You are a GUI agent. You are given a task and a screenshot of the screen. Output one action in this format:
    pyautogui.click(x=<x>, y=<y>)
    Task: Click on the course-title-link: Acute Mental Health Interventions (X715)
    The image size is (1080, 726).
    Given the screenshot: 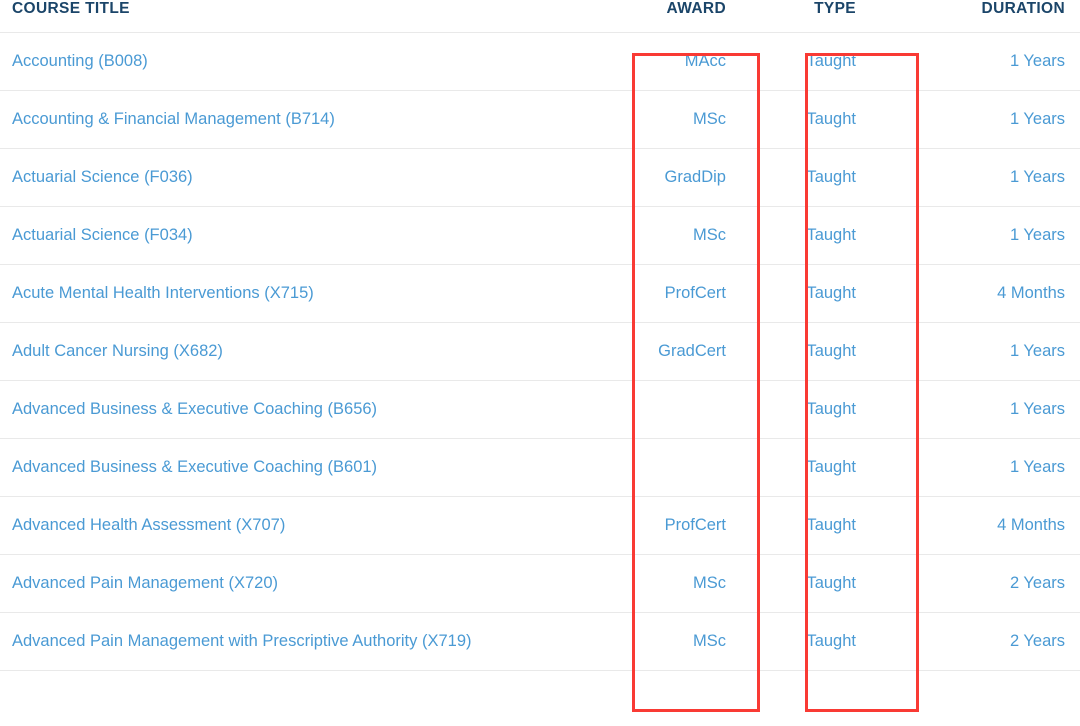 What is the action you would take?
    pyautogui.click(x=163, y=293)
    